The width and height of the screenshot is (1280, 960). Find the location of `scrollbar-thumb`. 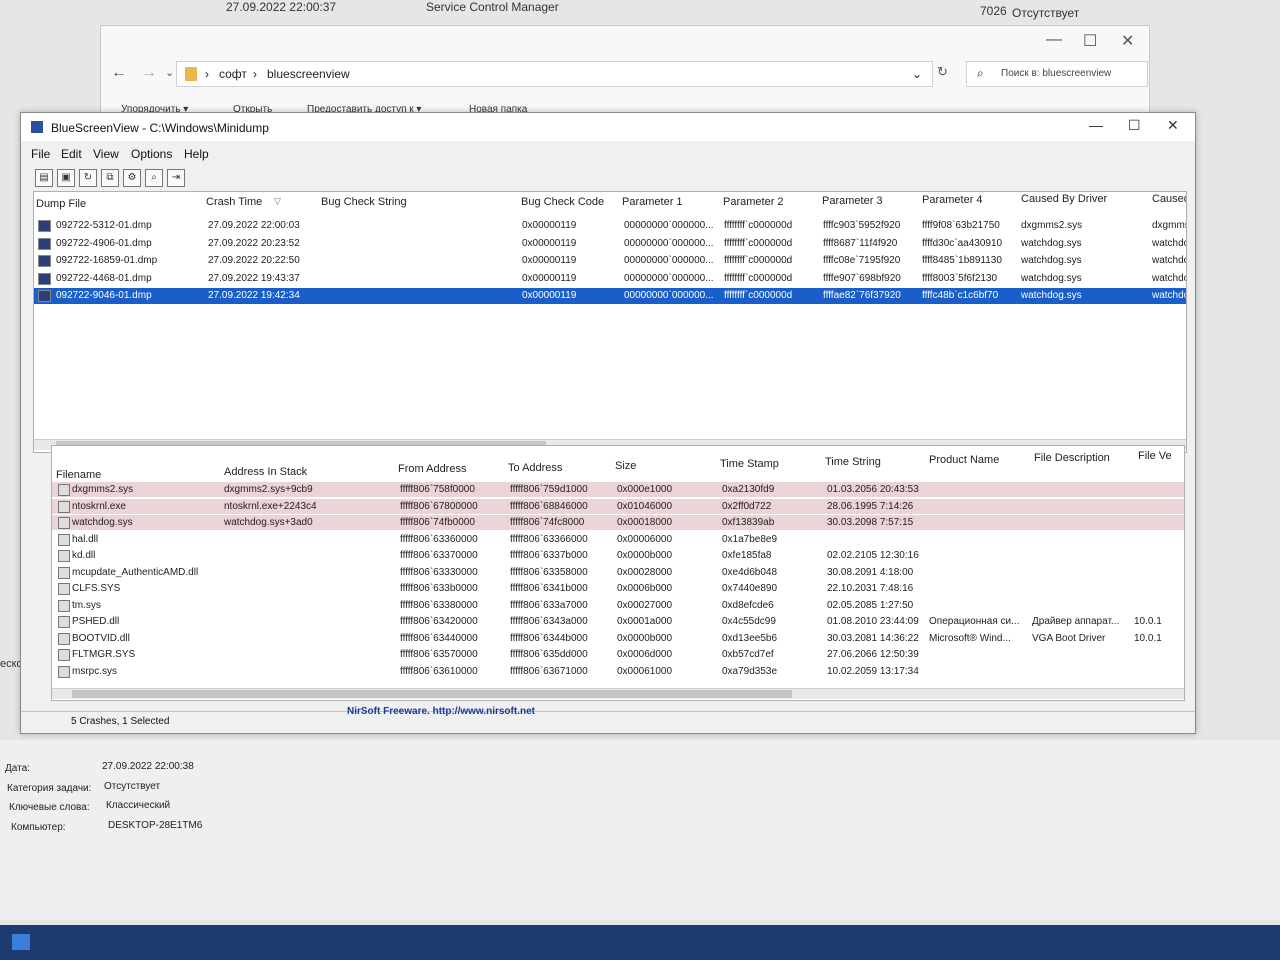

scrollbar-thumb is located at coordinates (432, 694).